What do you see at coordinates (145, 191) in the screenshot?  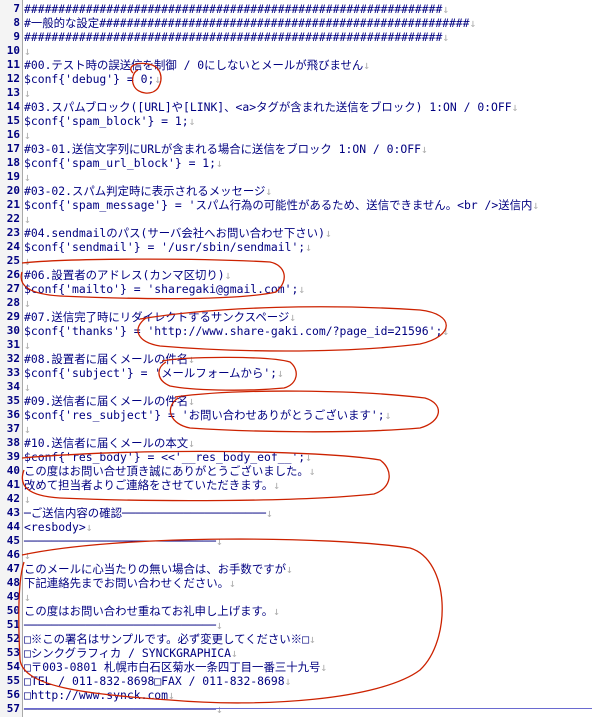 I see `line-content: #03-02.スパム判定時に表示されるメッセージ` at bounding box center [145, 191].